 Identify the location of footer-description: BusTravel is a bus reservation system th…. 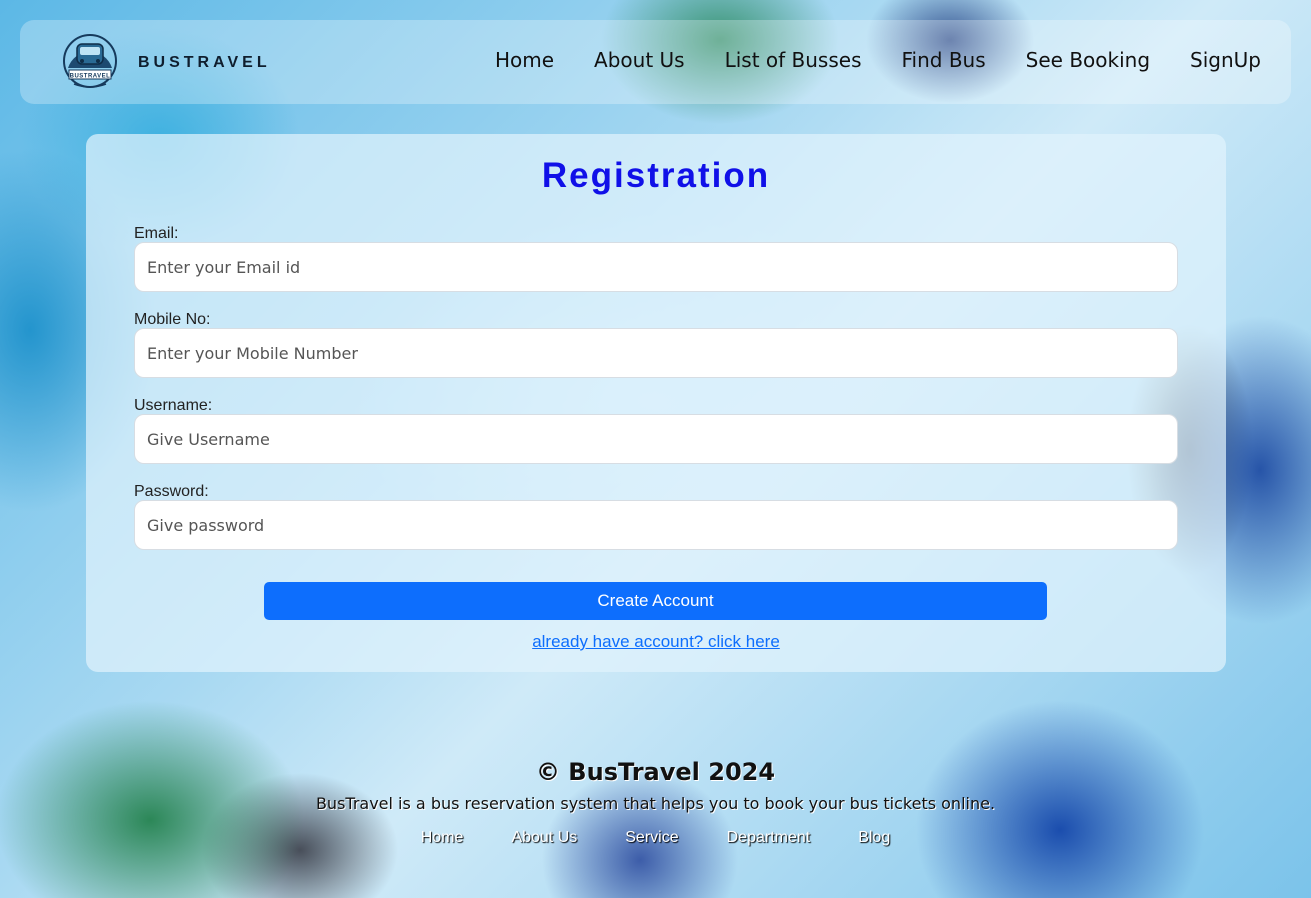
(655, 803).